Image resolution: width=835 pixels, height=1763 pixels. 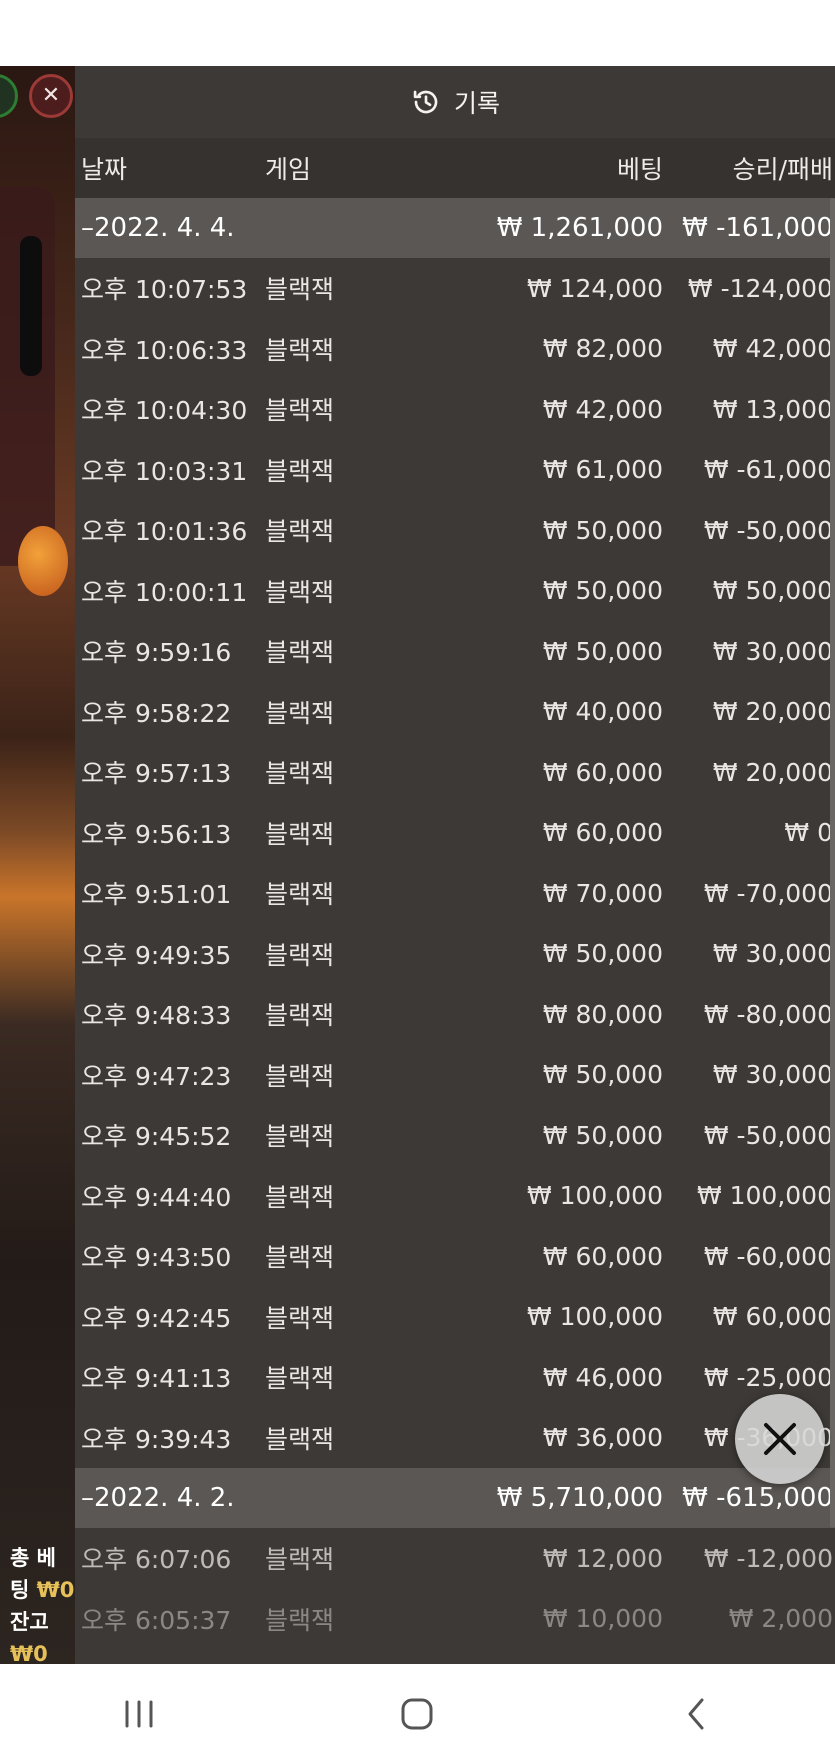 What do you see at coordinates (158, 1498) in the screenshot?
I see `group-date: –2022. 4. 2.` at bounding box center [158, 1498].